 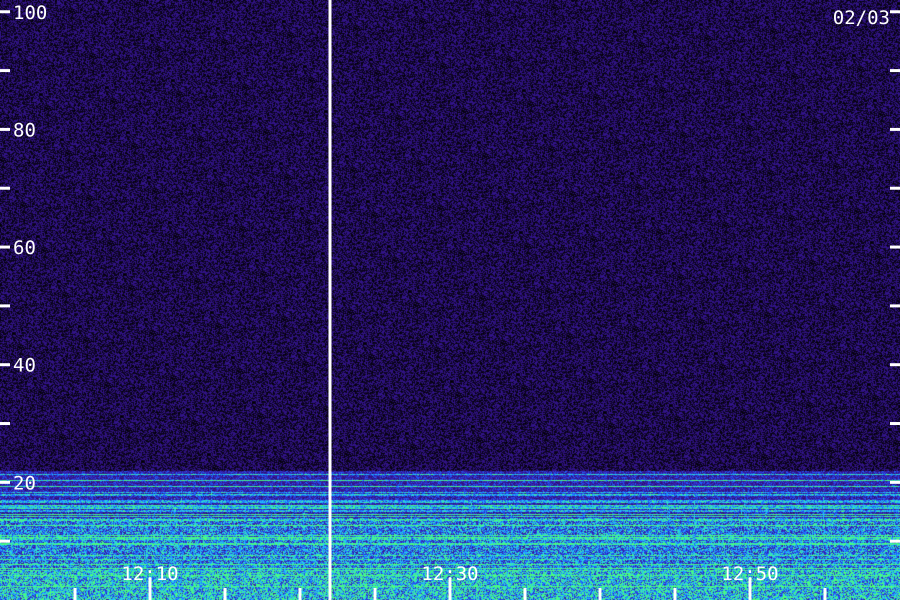 What do you see at coordinates (24, 130) in the screenshot?
I see `y-tick-label-80: 80` at bounding box center [24, 130].